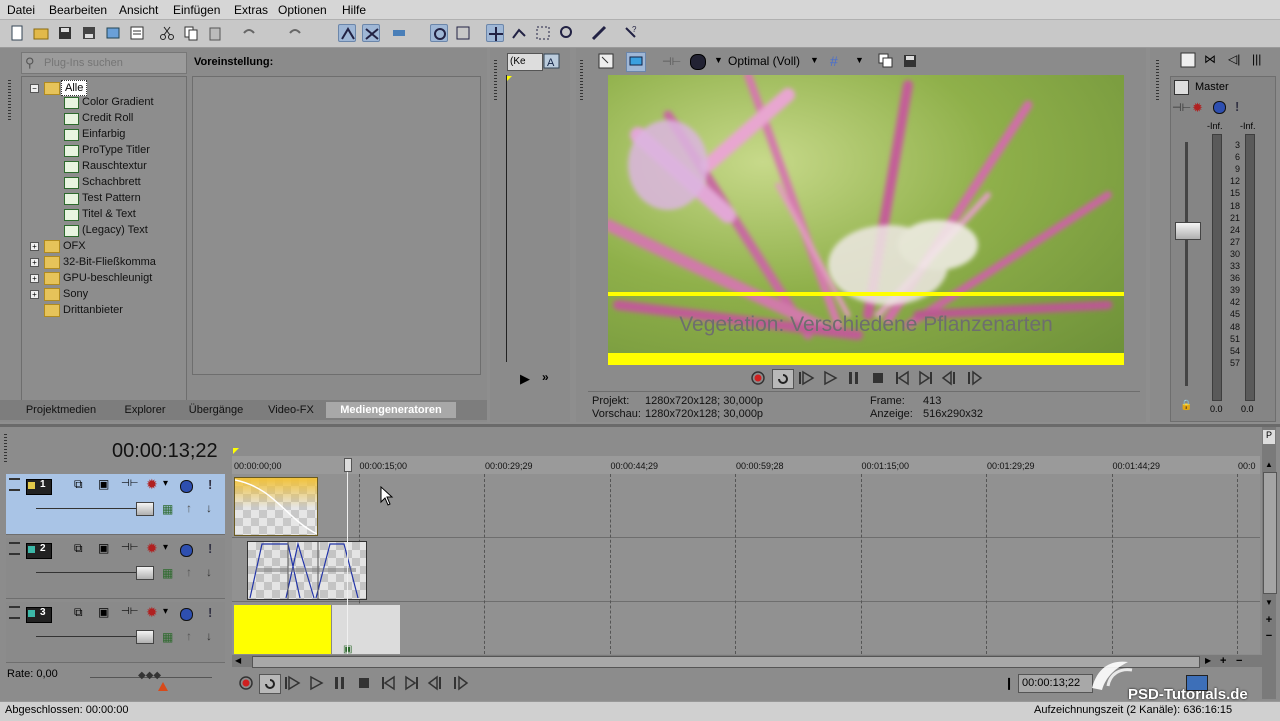  What do you see at coordinates (115, 230) in the screenshot?
I see `tree-item-legacy-text: (Legacy) Text` at bounding box center [115, 230].